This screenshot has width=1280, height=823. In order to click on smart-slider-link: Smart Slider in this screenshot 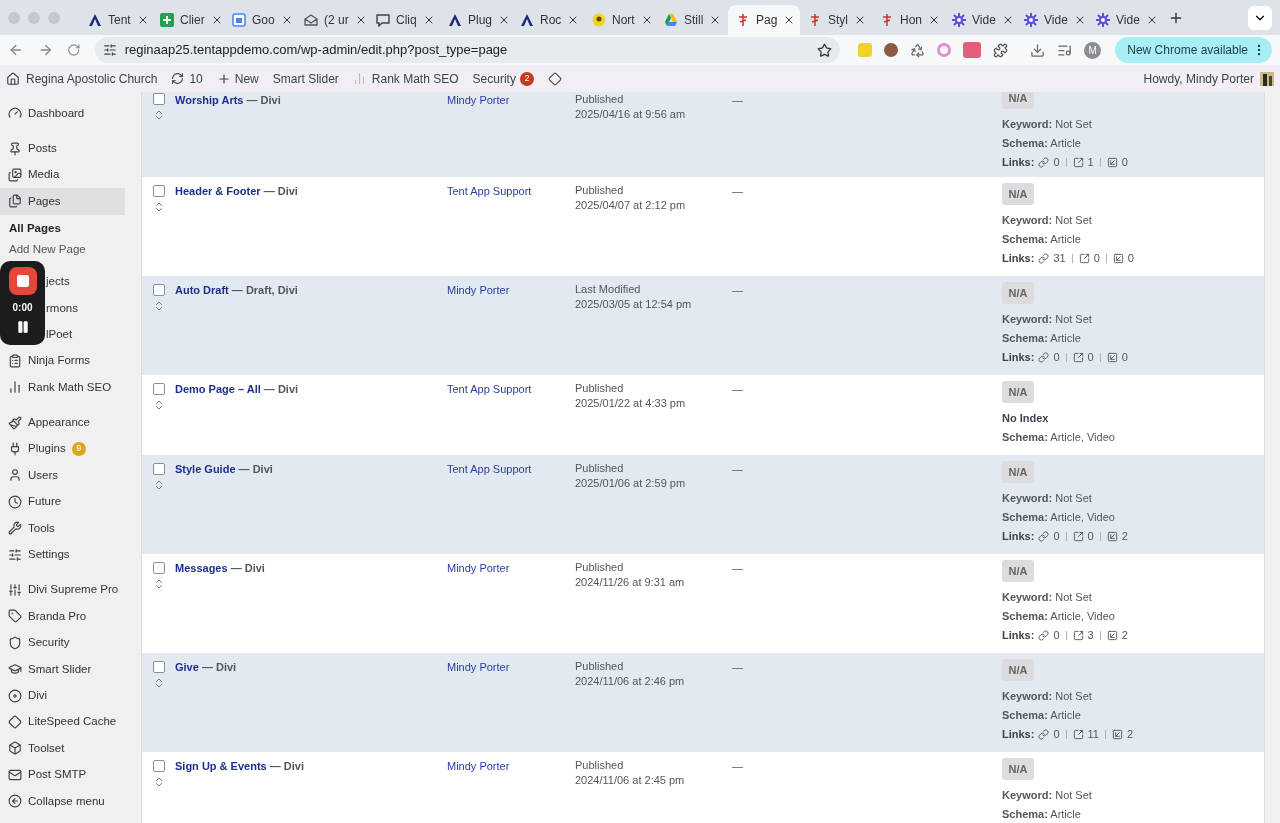, I will do `click(305, 78)`.